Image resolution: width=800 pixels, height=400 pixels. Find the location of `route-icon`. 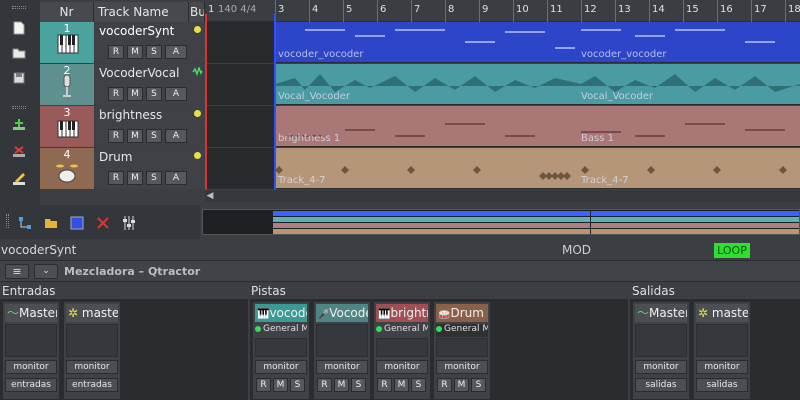

route-icon is located at coordinates (25, 223).